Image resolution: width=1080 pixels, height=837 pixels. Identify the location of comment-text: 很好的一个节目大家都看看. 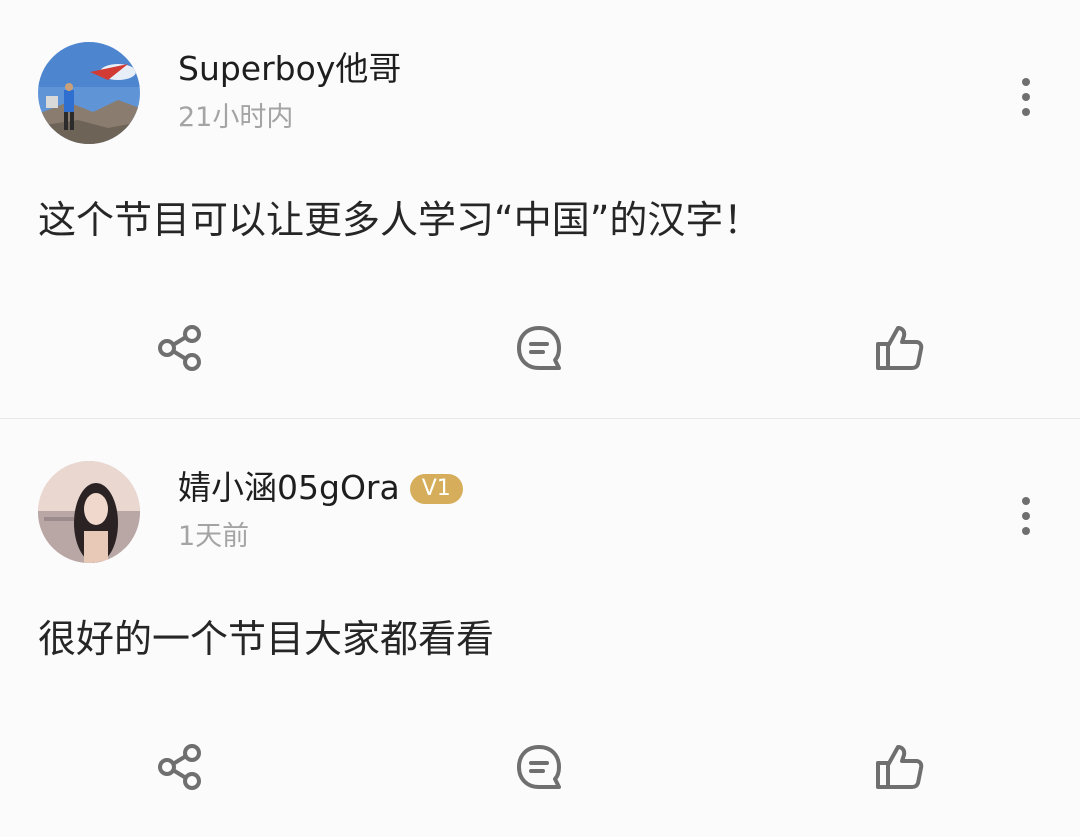
(266, 639).